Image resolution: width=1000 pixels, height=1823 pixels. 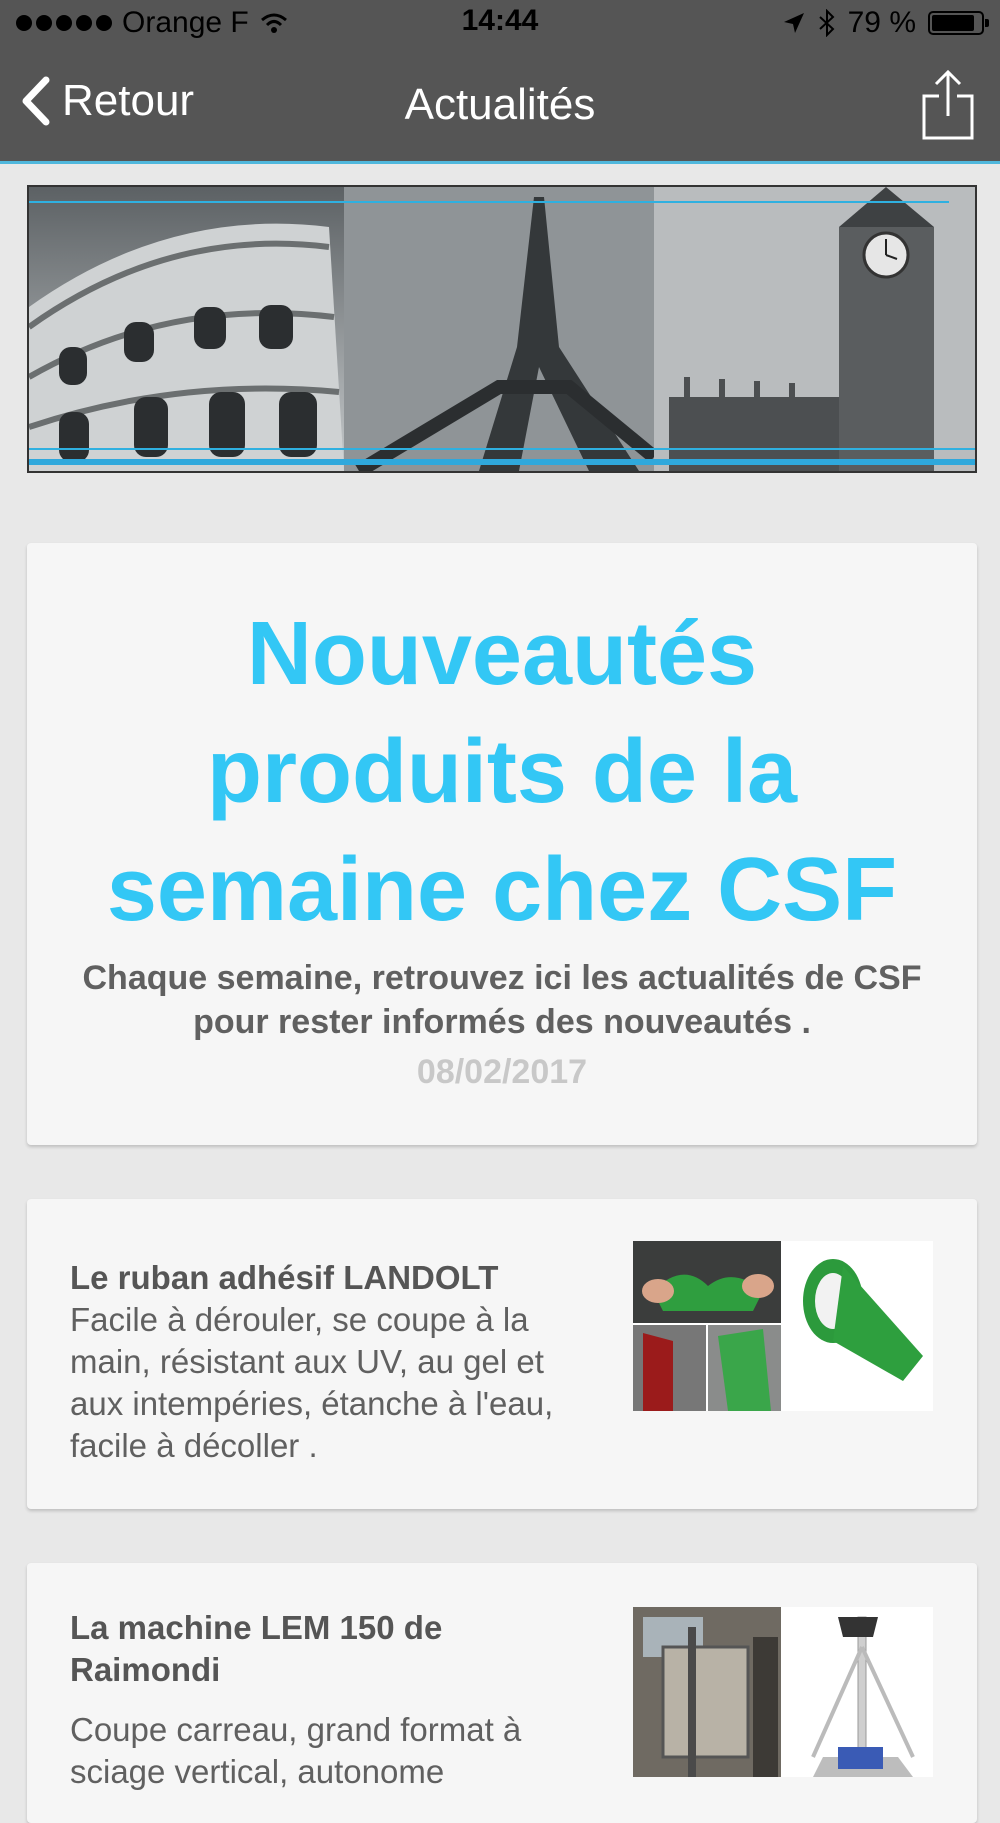 I want to click on share-icon, so click(x=948, y=104).